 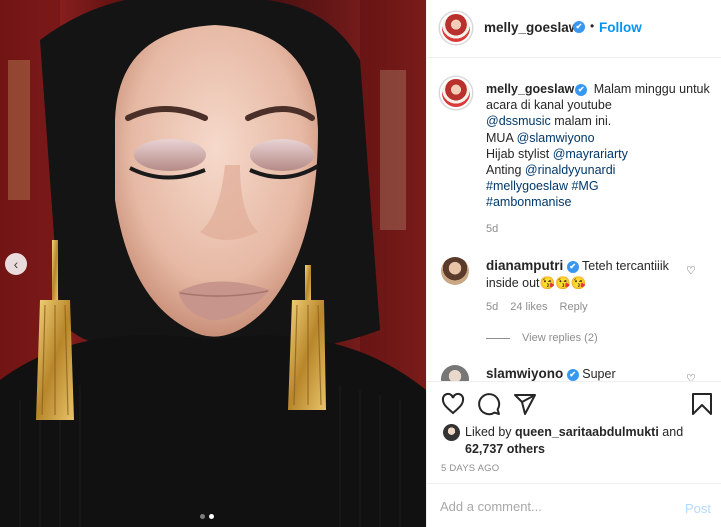 What do you see at coordinates (524, 373) in the screenshot?
I see `comment-username: slamwiyono` at bounding box center [524, 373].